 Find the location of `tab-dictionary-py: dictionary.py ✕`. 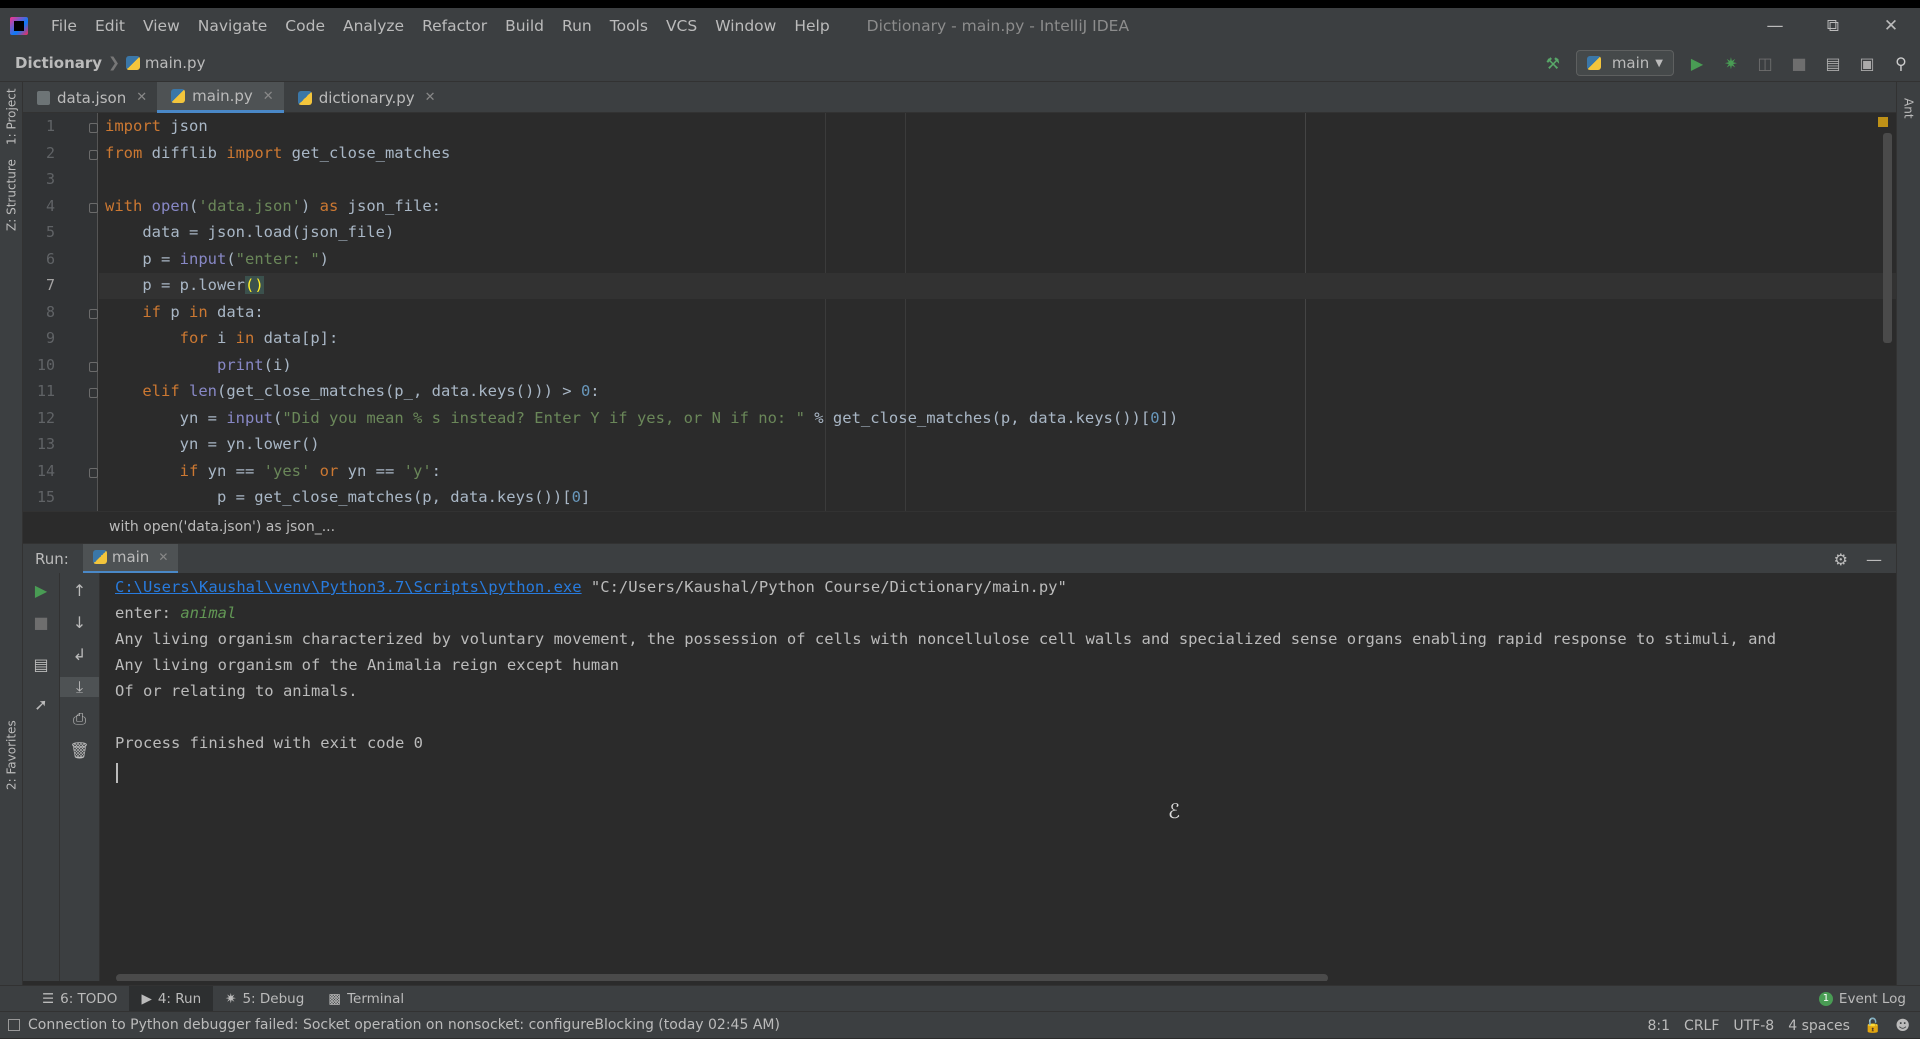

tab-dictionary-py: dictionary.py ✕ is located at coordinates (365, 97).